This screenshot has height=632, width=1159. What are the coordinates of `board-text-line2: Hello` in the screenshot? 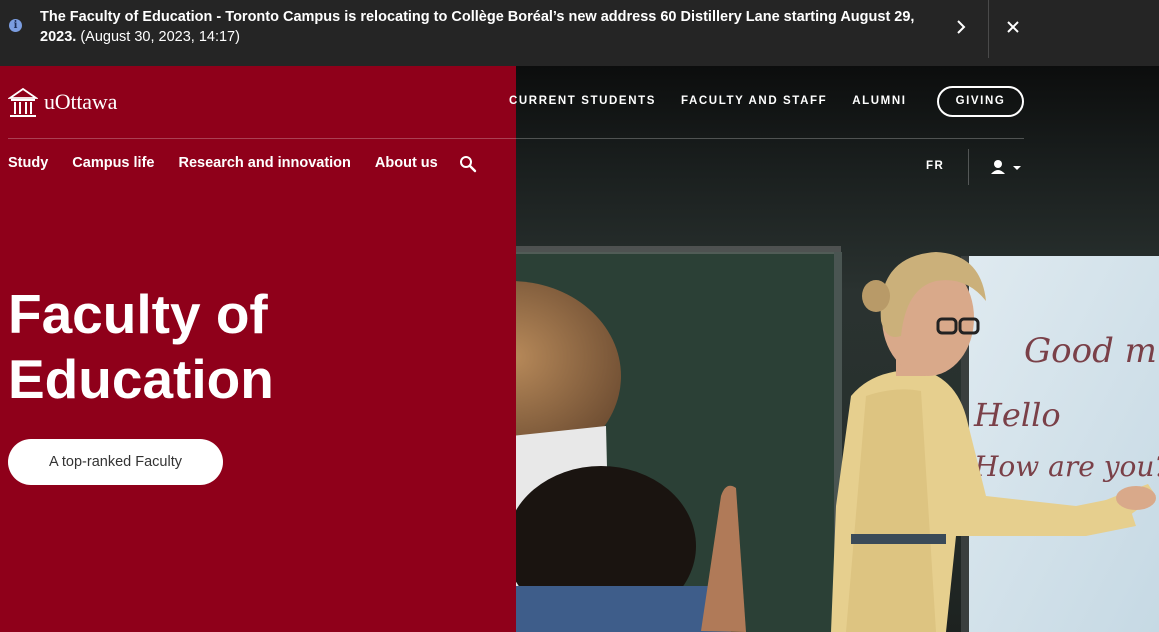 It's located at (1017, 415).